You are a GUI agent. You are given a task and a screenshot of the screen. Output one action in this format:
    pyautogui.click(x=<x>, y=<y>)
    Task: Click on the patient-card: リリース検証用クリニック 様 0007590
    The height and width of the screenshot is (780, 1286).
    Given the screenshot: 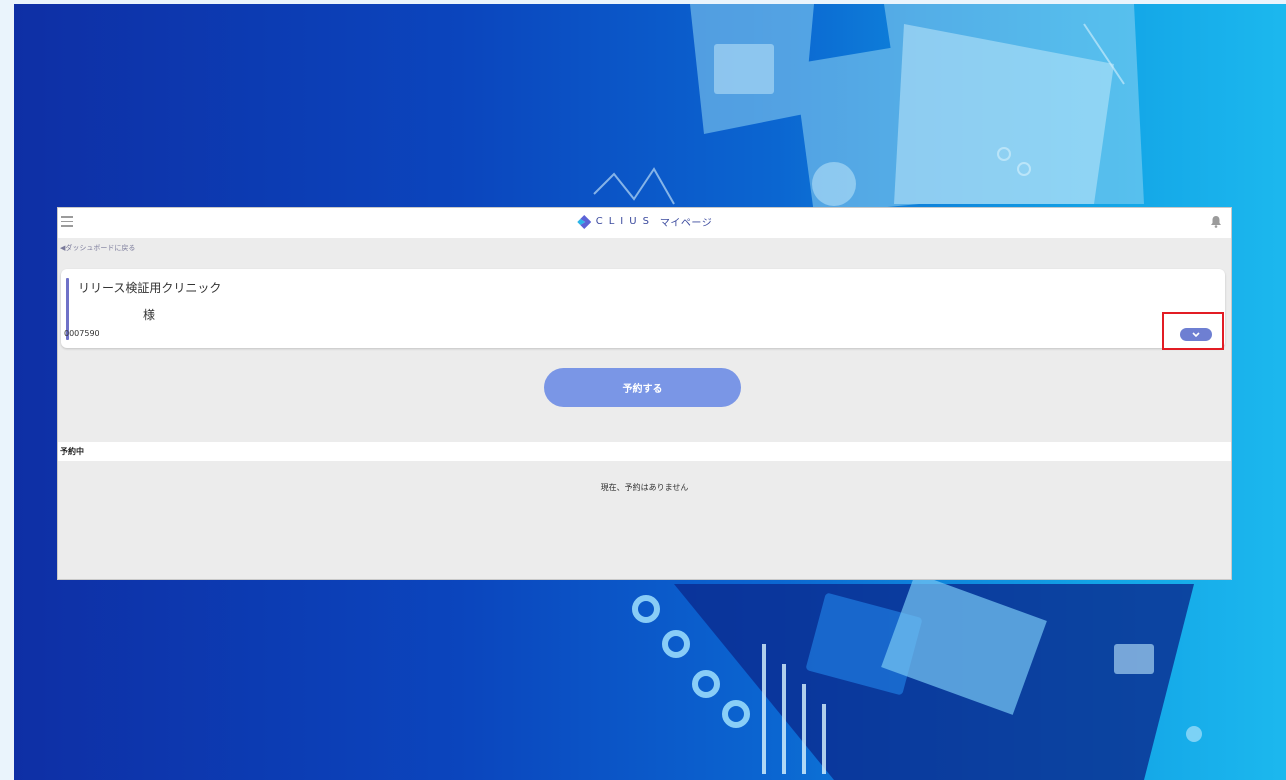 What is the action you would take?
    pyautogui.click(x=643, y=308)
    